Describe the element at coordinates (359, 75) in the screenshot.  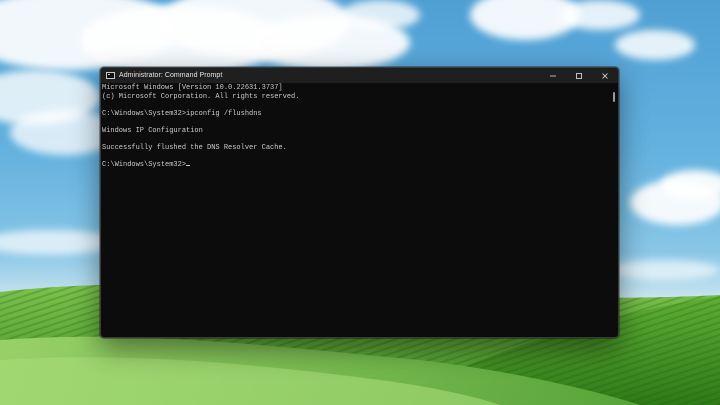
I see `title-bar: Administrator: Command Prompt` at that location.